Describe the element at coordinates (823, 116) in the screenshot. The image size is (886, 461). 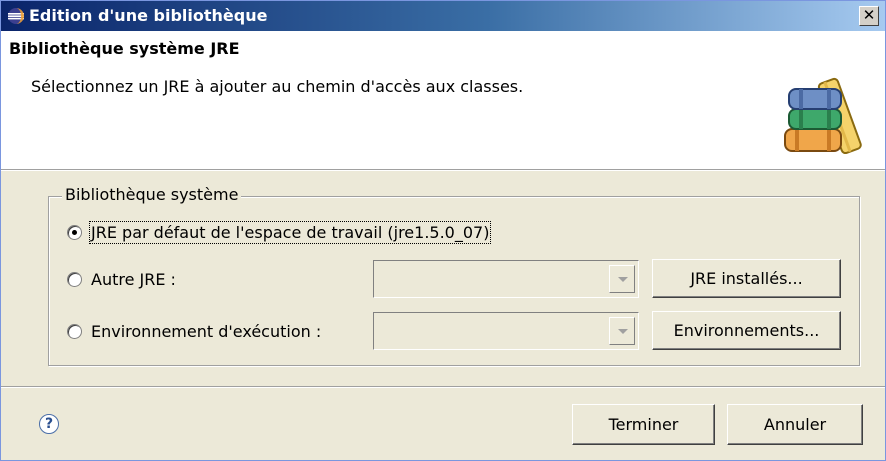
I see `library-books-icon` at that location.